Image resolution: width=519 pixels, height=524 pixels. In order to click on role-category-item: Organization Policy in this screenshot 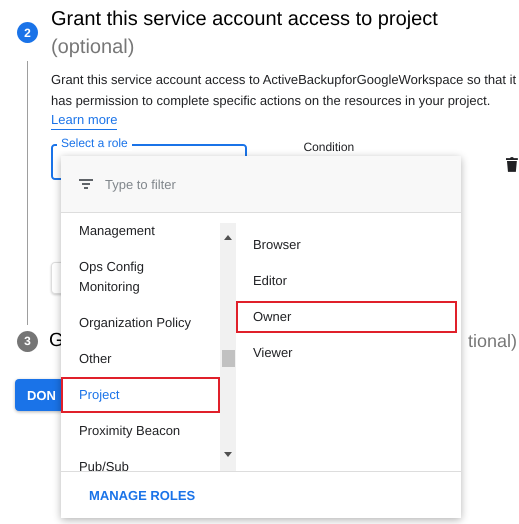, I will do `click(140, 323)`.